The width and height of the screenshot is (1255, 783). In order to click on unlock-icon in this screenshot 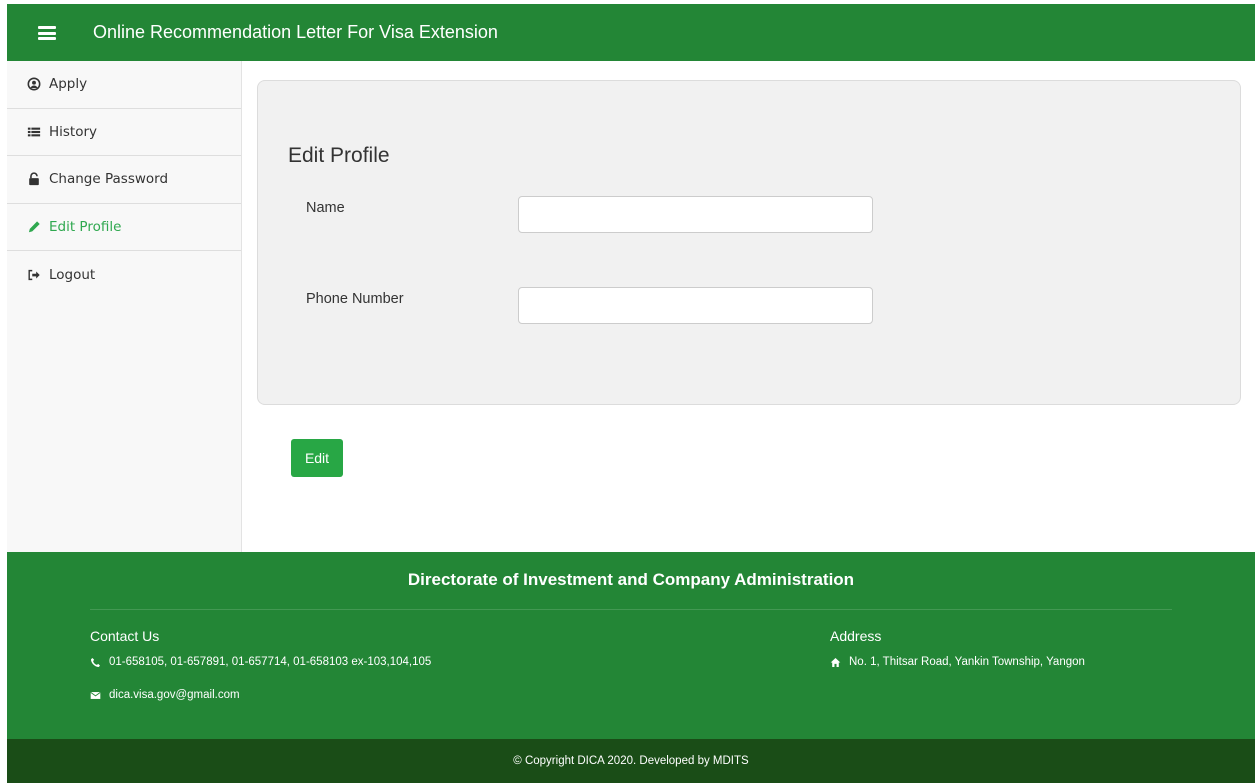, I will do `click(34, 179)`.